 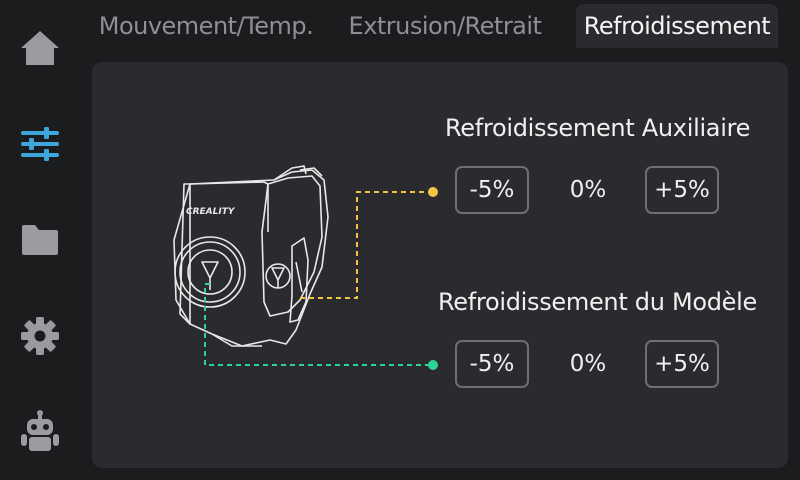 I want to click on tab-extrusion-retraction: Extrusion/Retrait, so click(x=445, y=26).